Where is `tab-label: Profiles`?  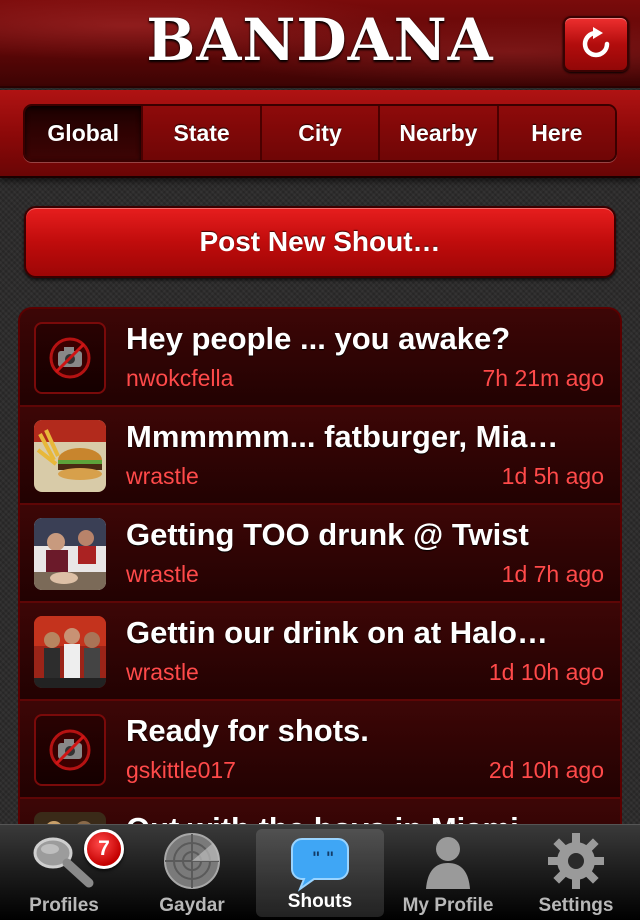 tab-label: Profiles is located at coordinates (64, 905).